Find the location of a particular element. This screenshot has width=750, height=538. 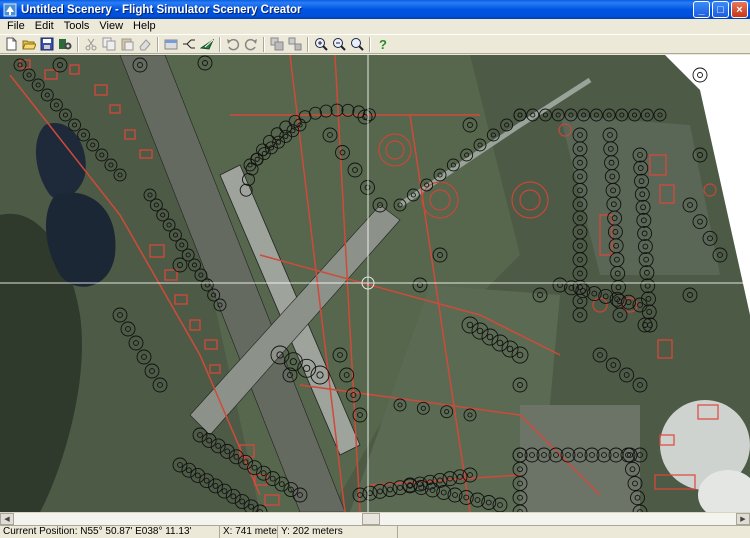

status-x: X: 741 meters is located at coordinates (249, 532).